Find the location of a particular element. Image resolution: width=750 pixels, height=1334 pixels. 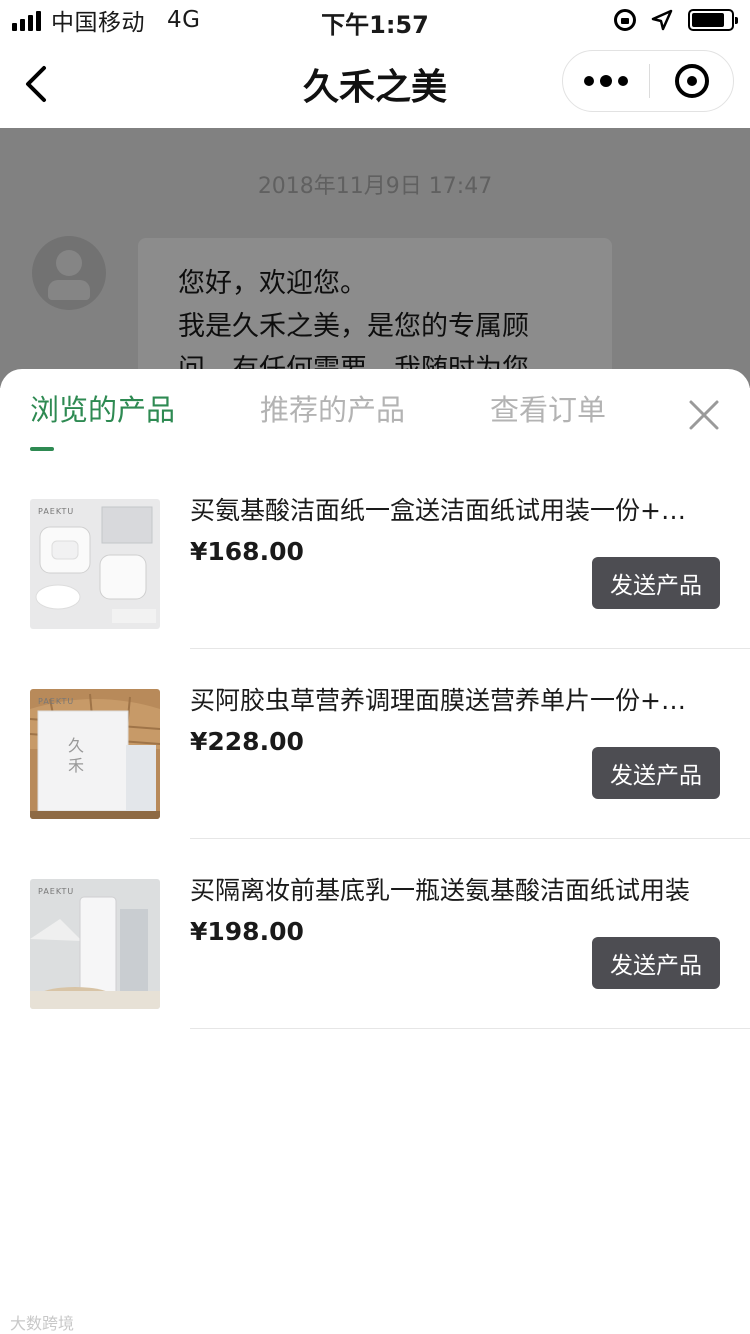

product-name: 买隔离妆前基底乳一瓶送氨基酸洁面纸试用装 is located at coordinates (440, 890).